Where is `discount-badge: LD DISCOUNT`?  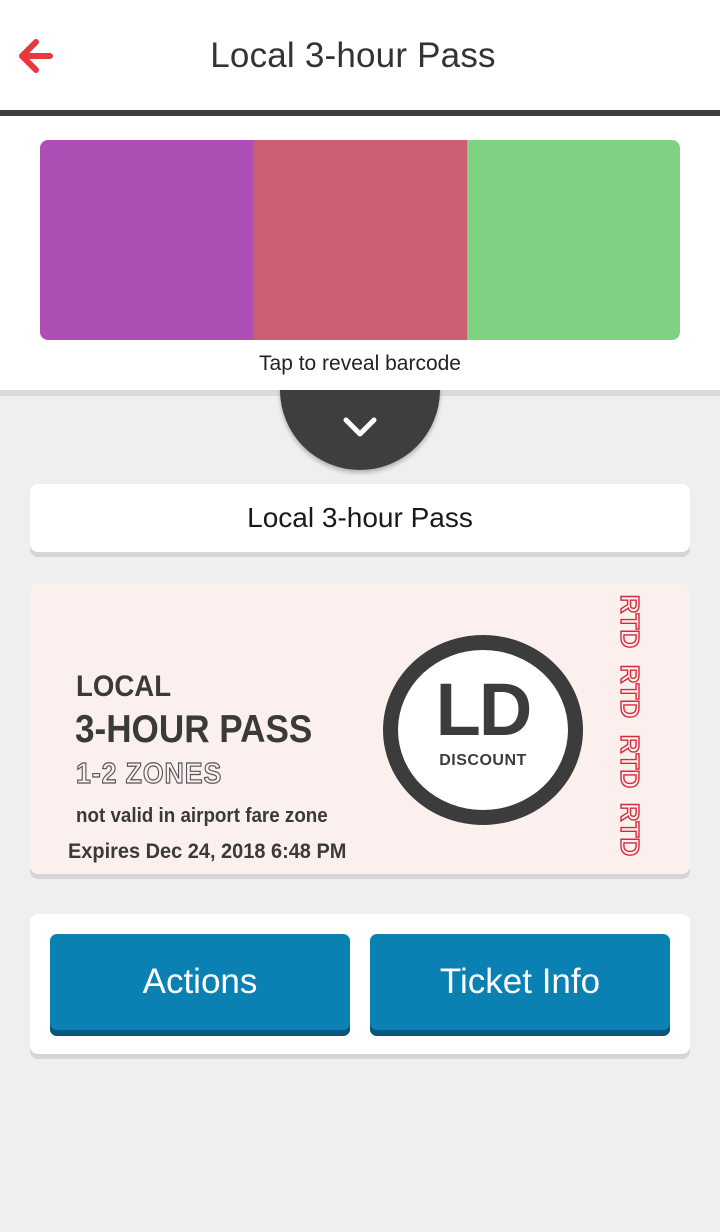
discount-badge: LD DISCOUNT is located at coordinates (483, 730).